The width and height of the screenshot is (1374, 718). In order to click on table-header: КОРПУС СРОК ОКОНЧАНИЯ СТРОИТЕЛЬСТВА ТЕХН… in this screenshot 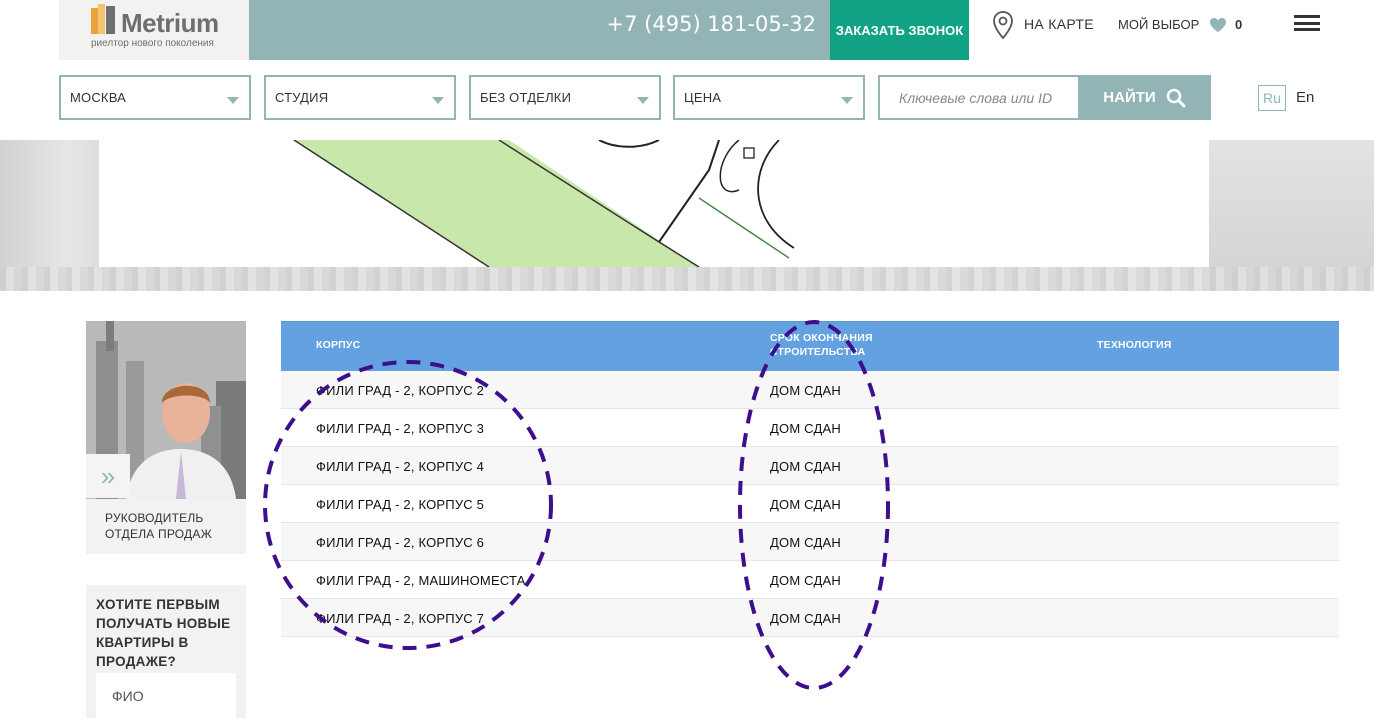, I will do `click(810, 346)`.